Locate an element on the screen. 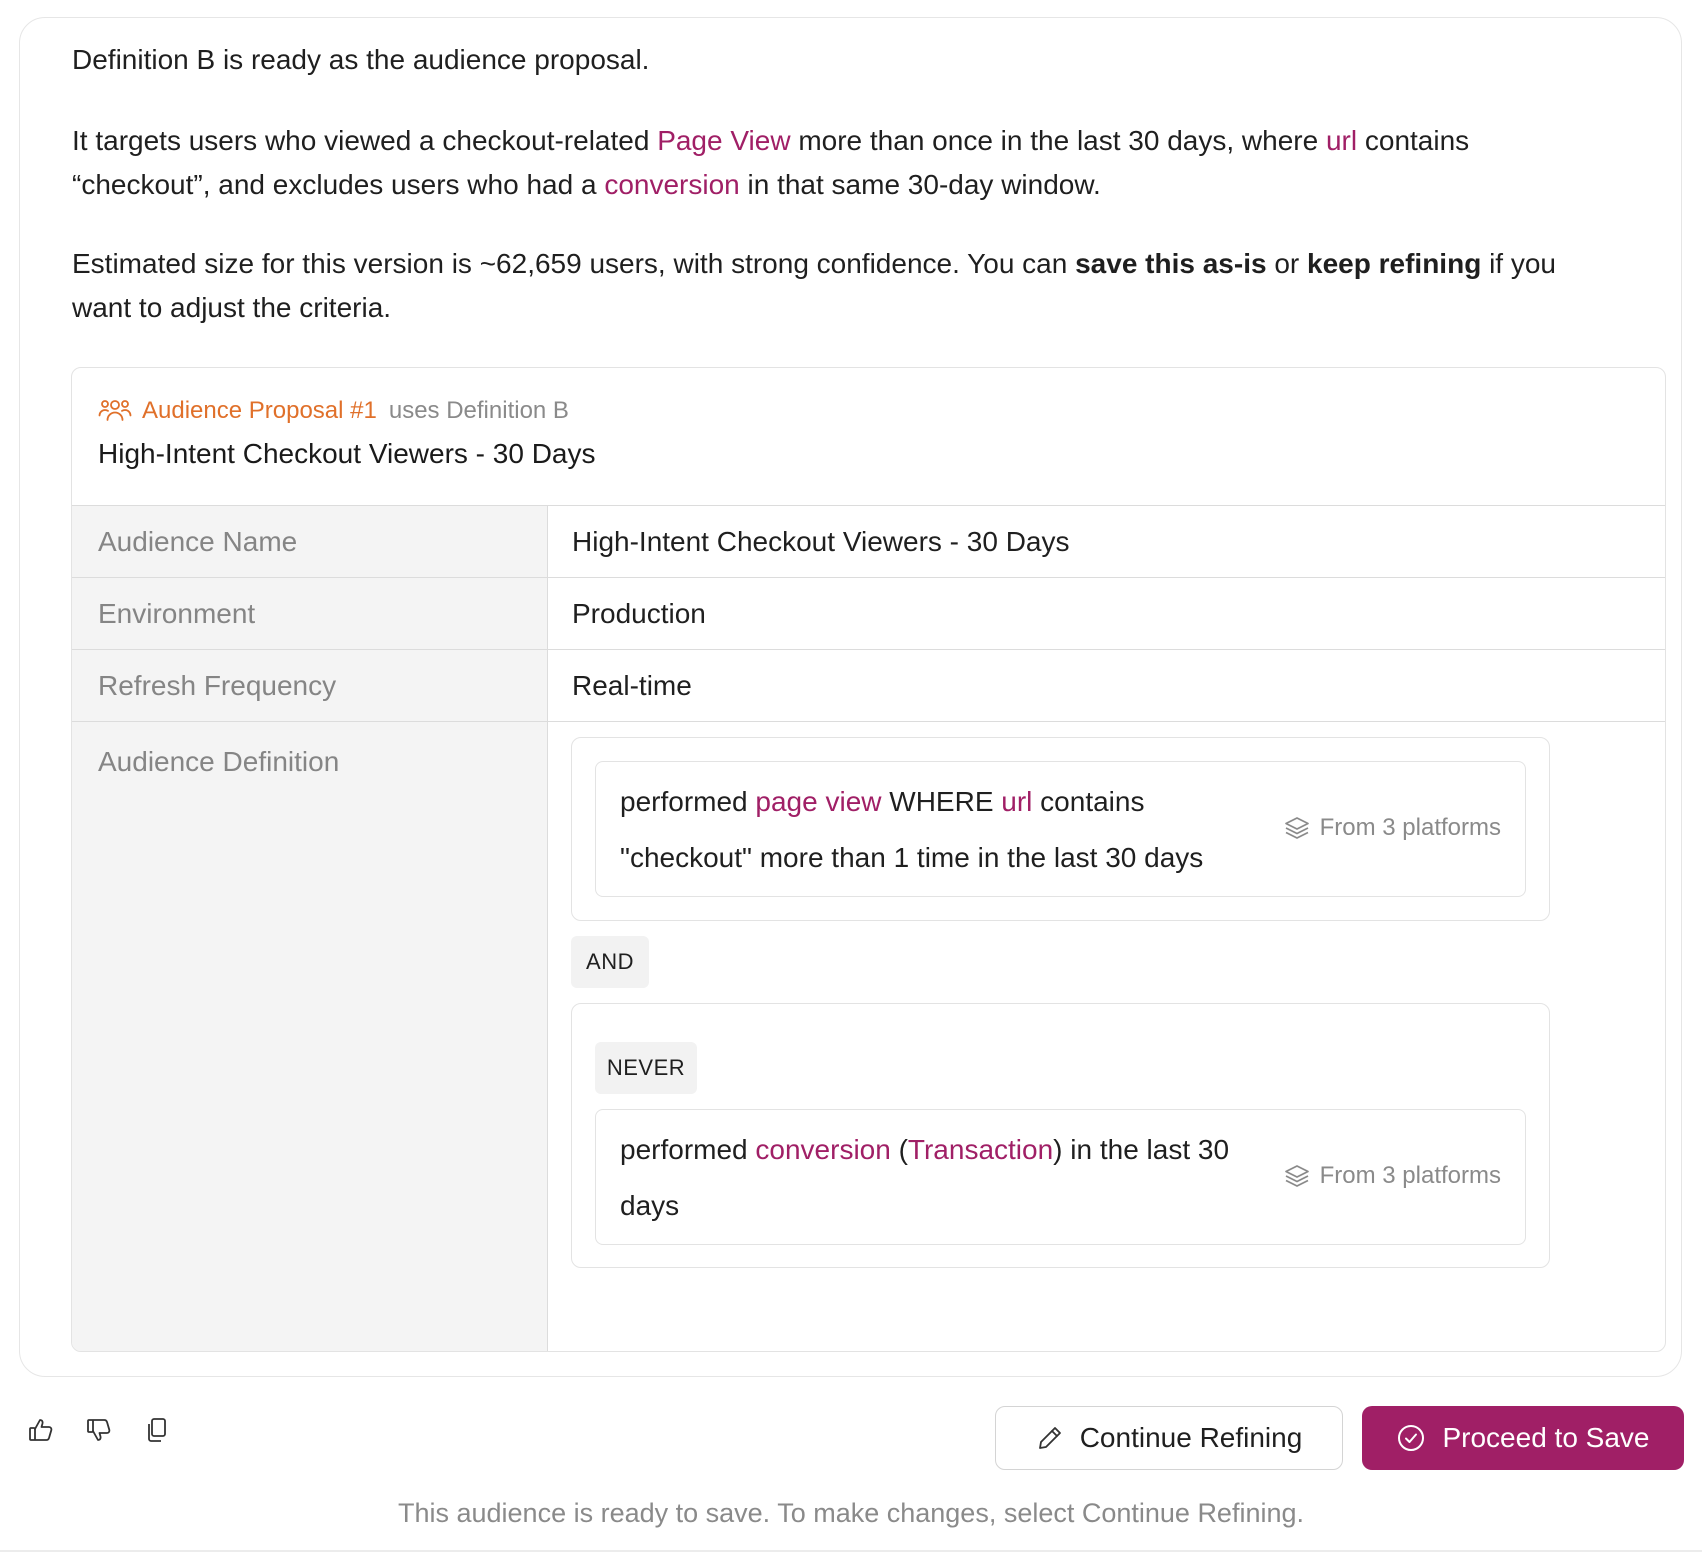 Image resolution: width=1702 pixels, height=1554 pixels. condition-text: ) in the last 30 is located at coordinates (1141, 1149).